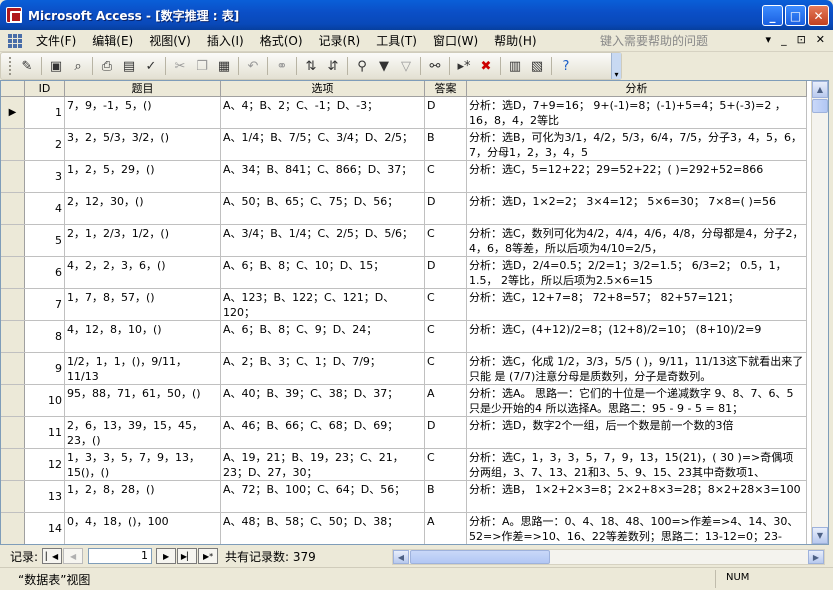 This screenshot has width=833, height=590. I want to click on column-header-id: ID, so click(45, 89).